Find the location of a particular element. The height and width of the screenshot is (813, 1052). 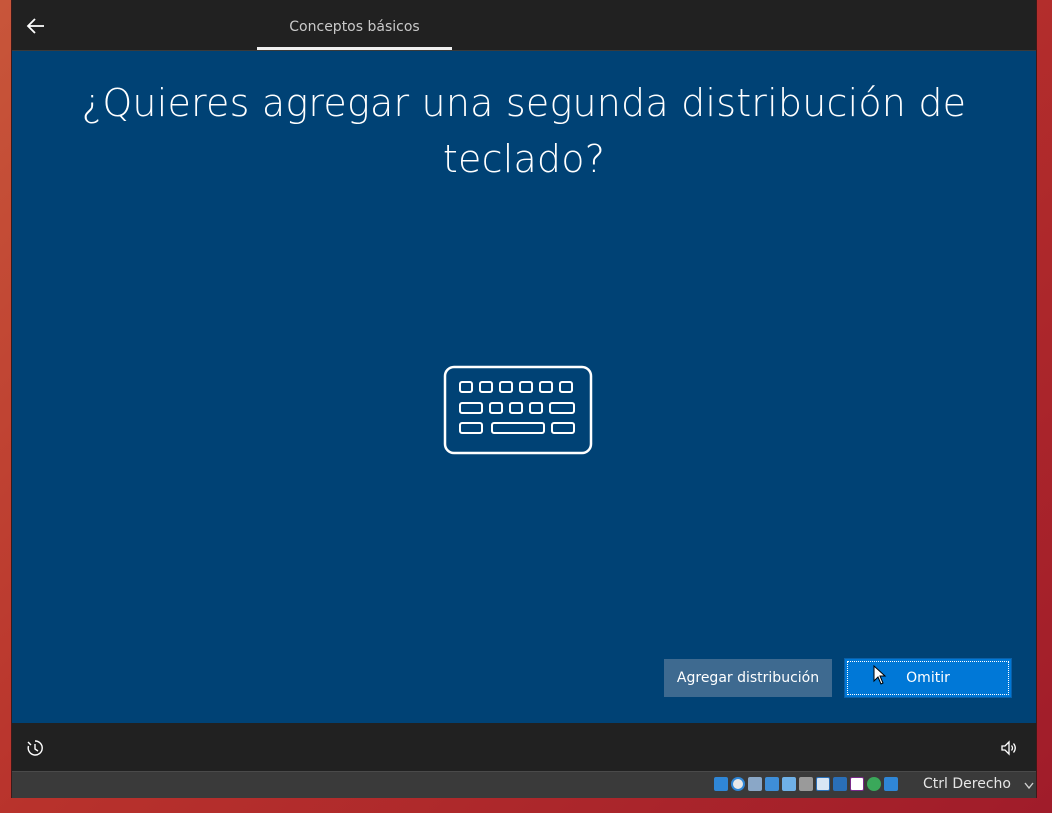

arrow-left-icon is located at coordinates (35, 26).